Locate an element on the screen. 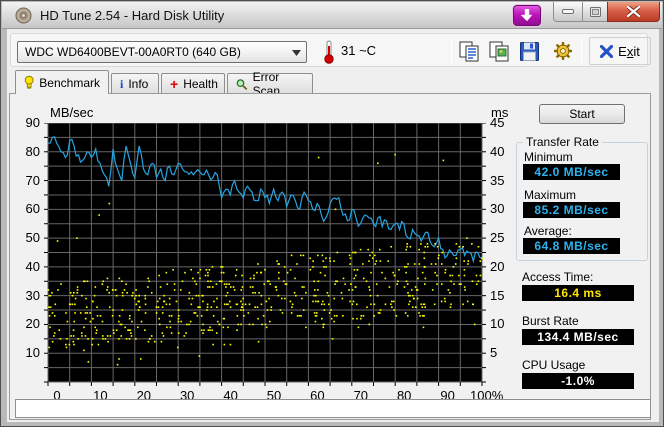 This screenshot has width=664, height=427. minimum-value: 42.0 MB/sec is located at coordinates (571, 172).